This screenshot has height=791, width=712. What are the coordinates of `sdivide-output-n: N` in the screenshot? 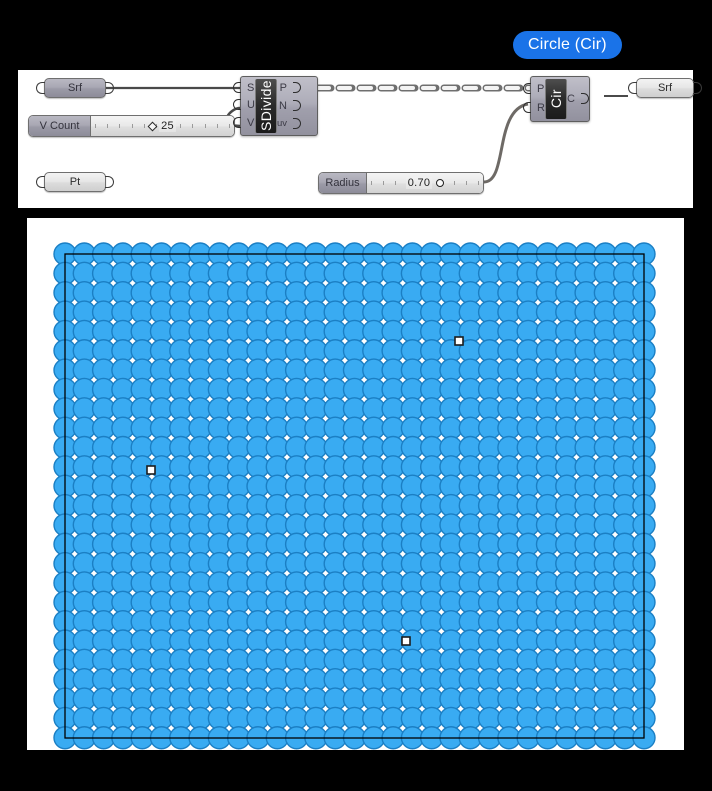 It's located at (290, 106).